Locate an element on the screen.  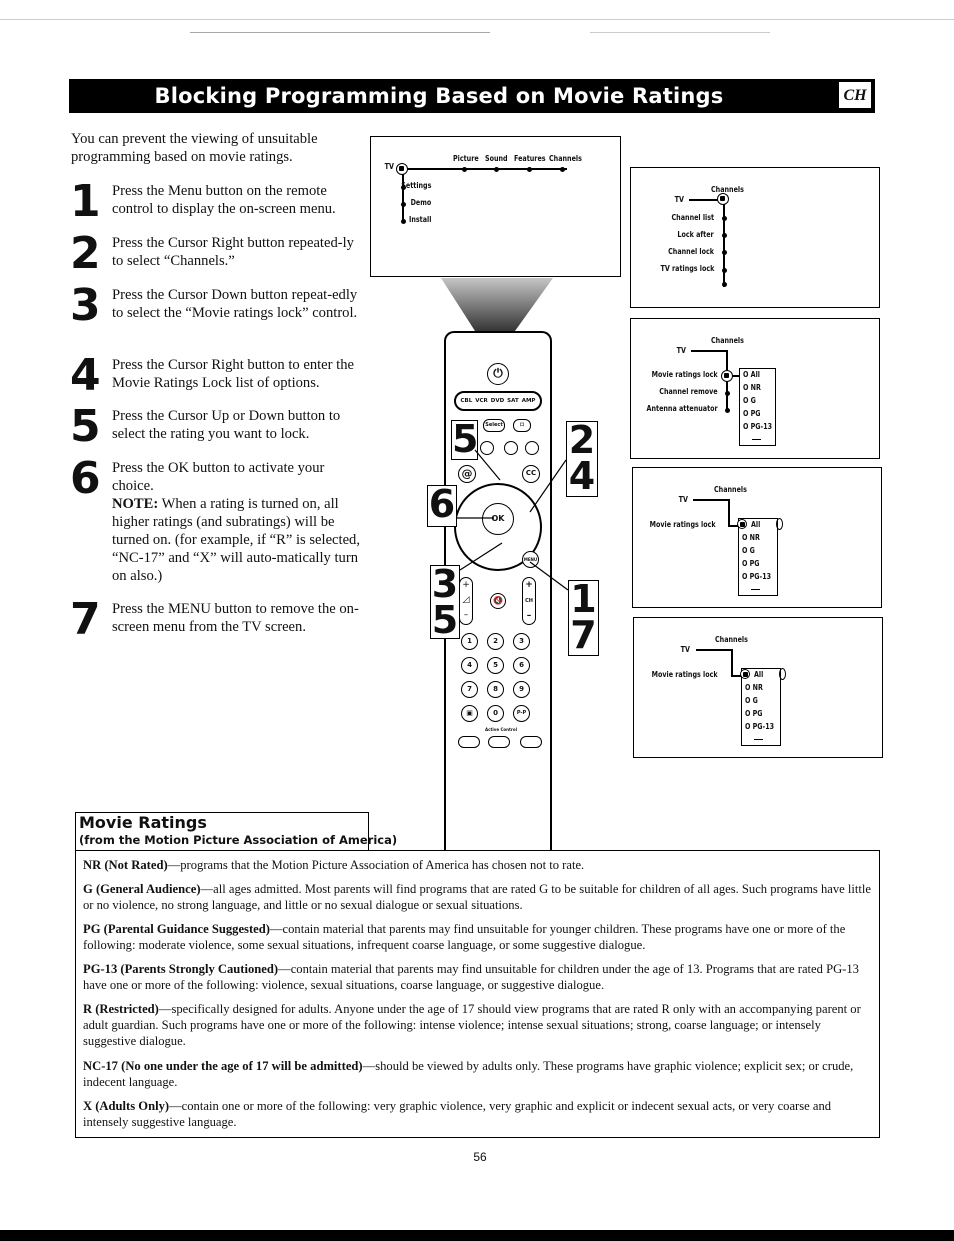
key-4: 4 is located at coordinates (469, 665).